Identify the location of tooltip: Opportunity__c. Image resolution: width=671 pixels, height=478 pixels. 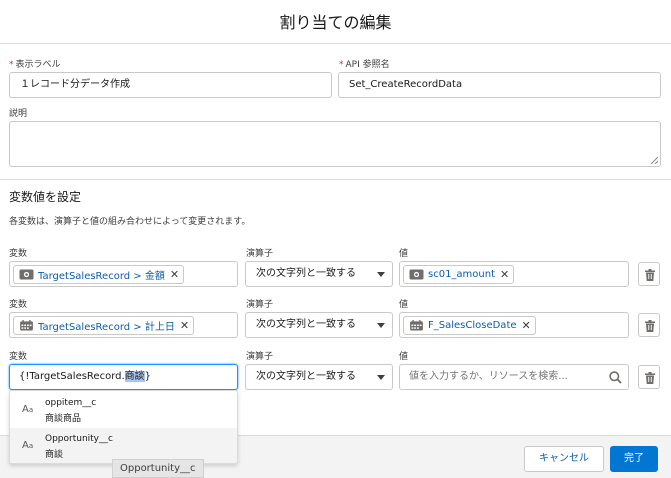
(158, 468).